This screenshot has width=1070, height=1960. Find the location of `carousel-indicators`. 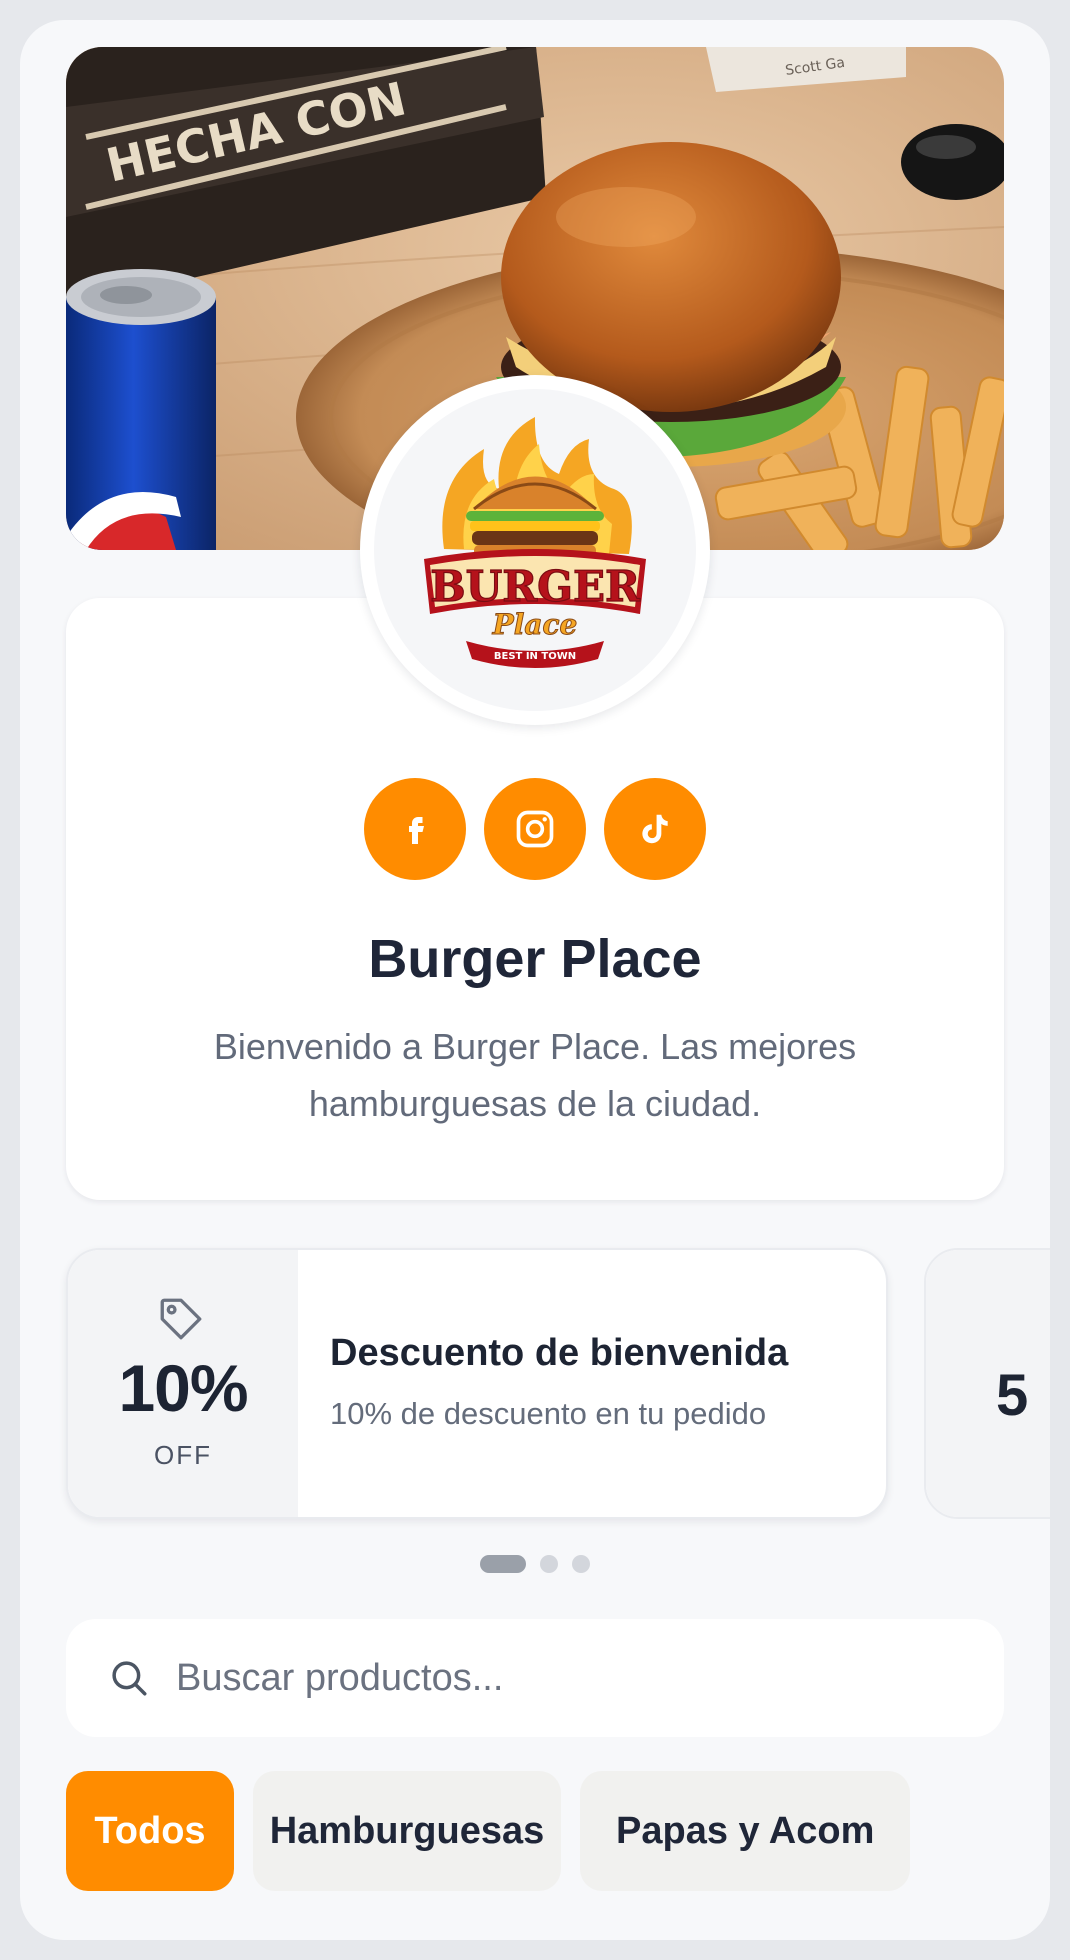

carousel-indicators is located at coordinates (535, 1564).